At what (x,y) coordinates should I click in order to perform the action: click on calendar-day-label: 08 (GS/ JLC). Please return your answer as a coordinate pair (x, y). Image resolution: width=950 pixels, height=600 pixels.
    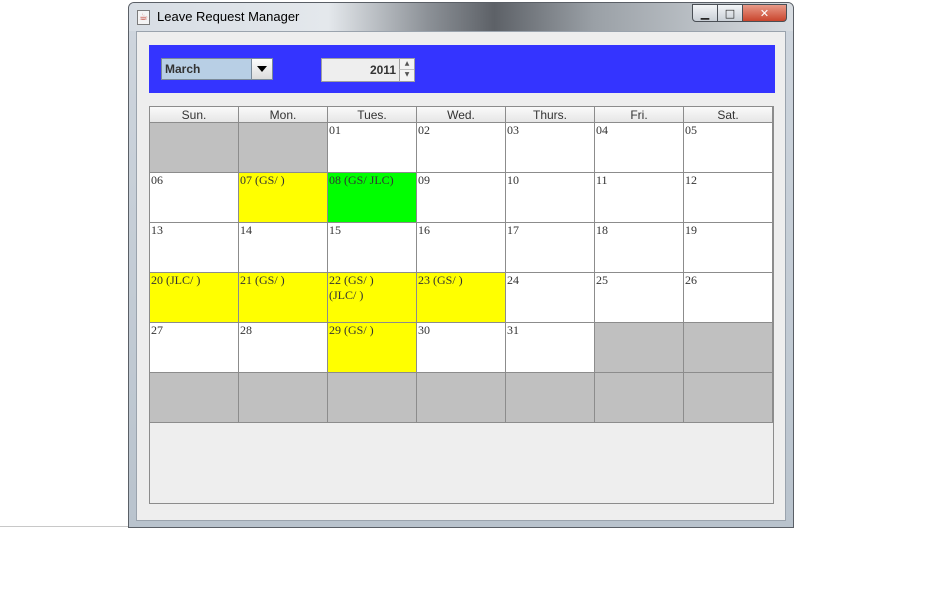
    Looking at the image, I should click on (361, 180).